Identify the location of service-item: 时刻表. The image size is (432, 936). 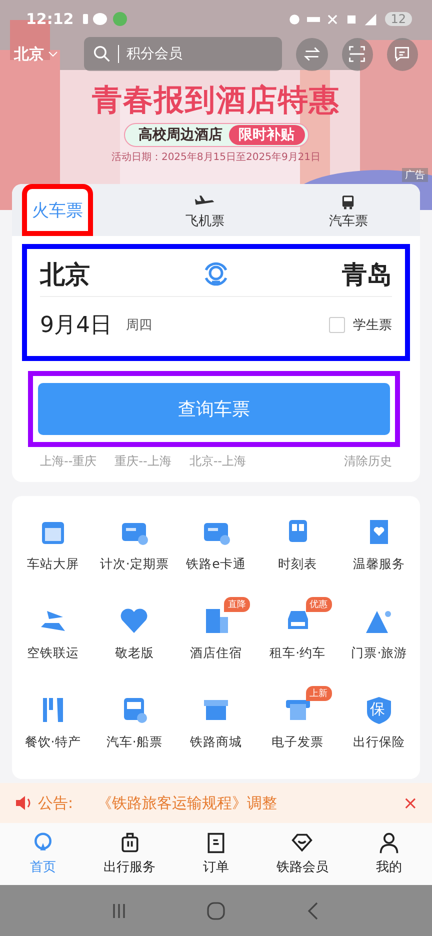
(297, 553).